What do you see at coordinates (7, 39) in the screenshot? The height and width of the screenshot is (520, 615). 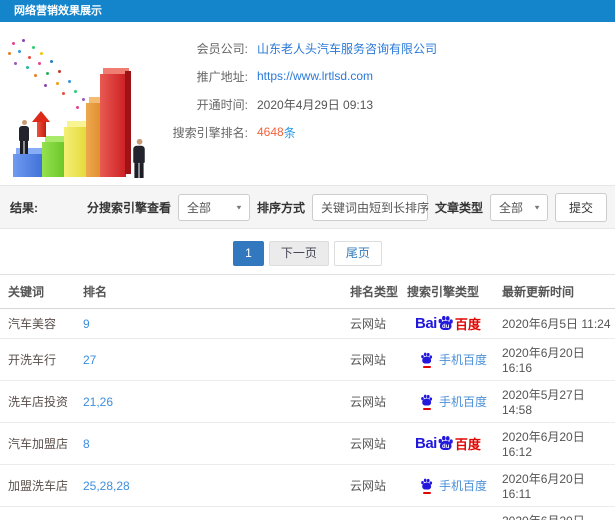 I see `confetti-decoration` at bounding box center [7, 39].